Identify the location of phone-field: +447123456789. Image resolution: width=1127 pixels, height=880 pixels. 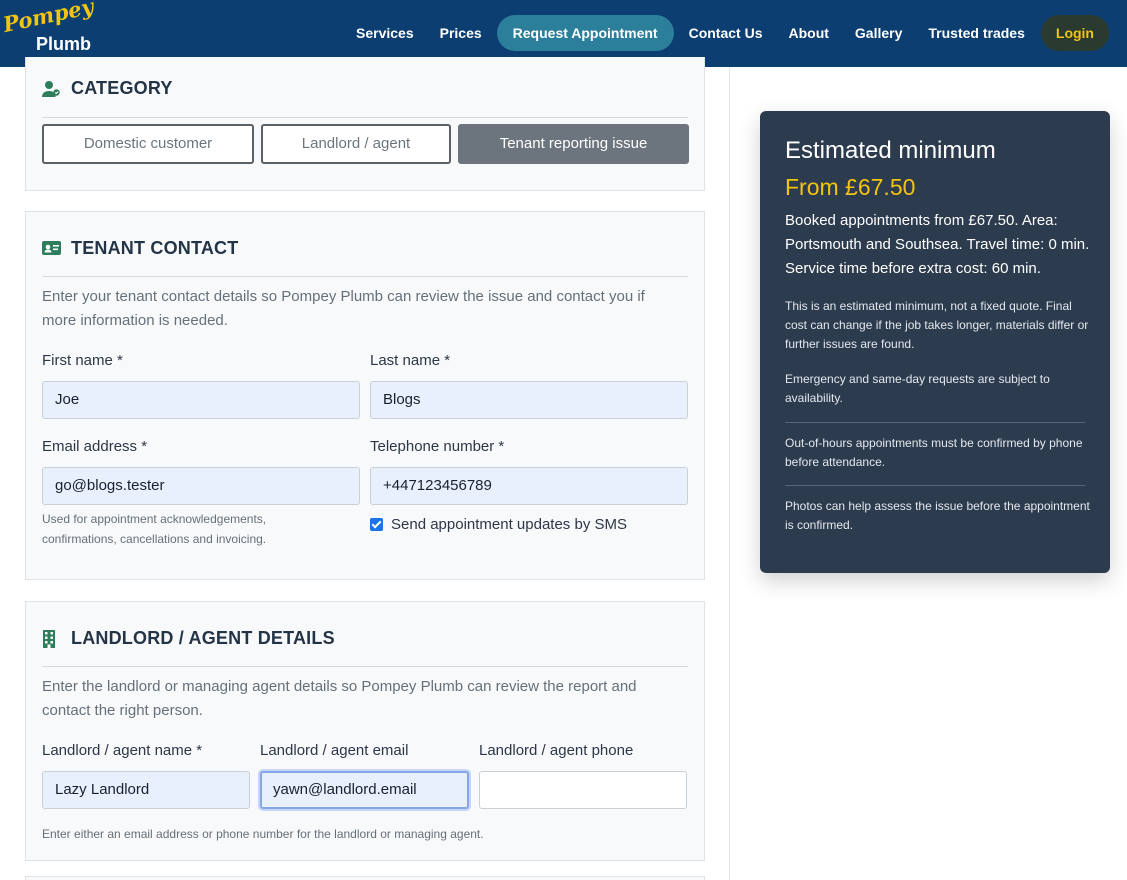
(529, 486).